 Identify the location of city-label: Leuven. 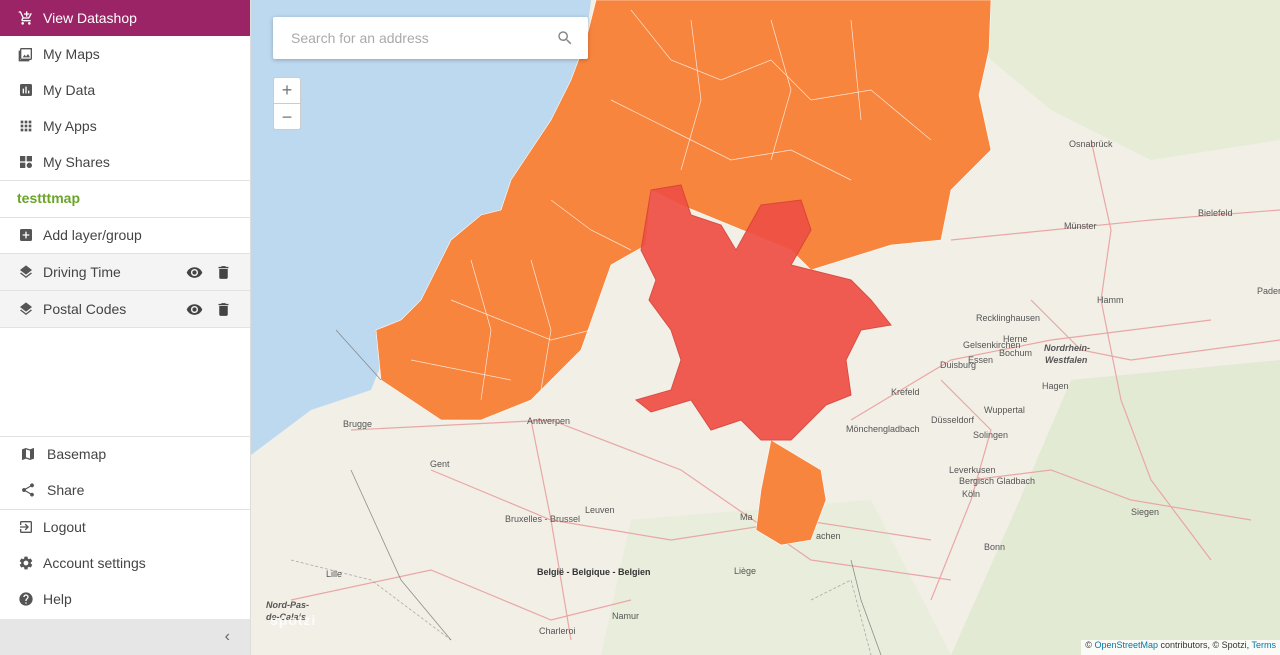
(600, 510).